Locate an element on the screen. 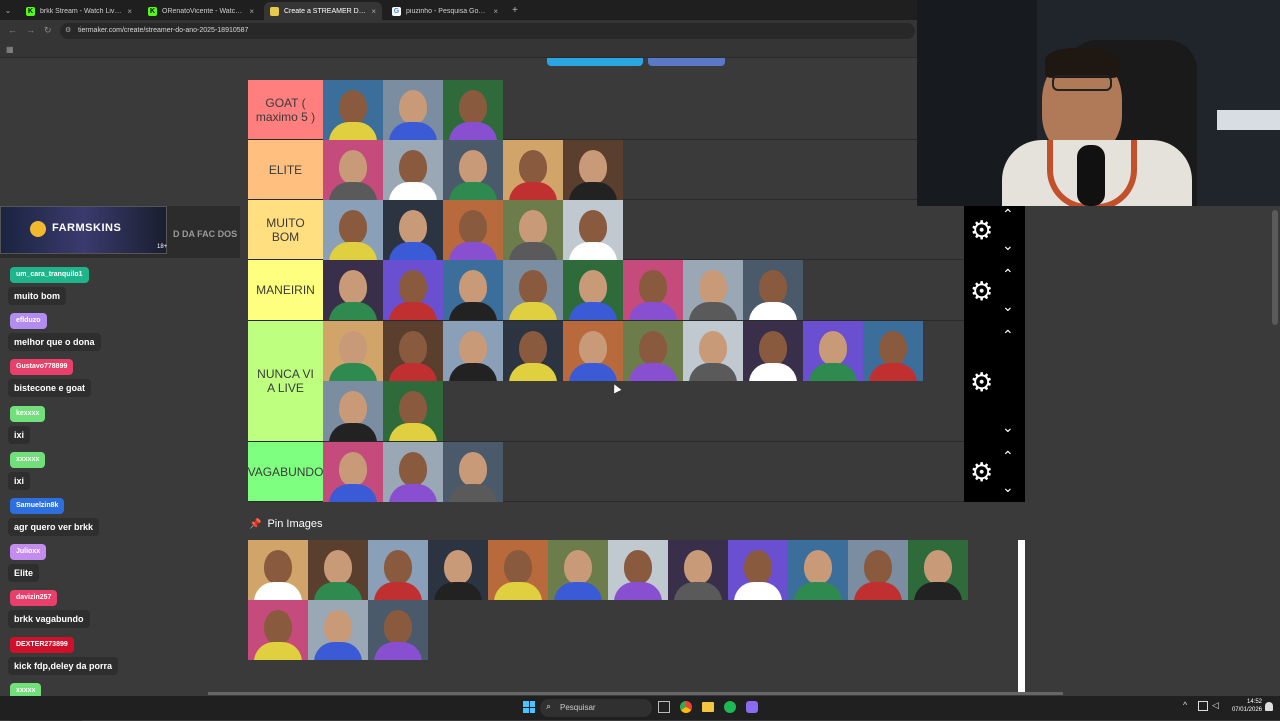  browser-tab: Gpiuzinho - Pesquisa Google × is located at coordinates (445, 11).